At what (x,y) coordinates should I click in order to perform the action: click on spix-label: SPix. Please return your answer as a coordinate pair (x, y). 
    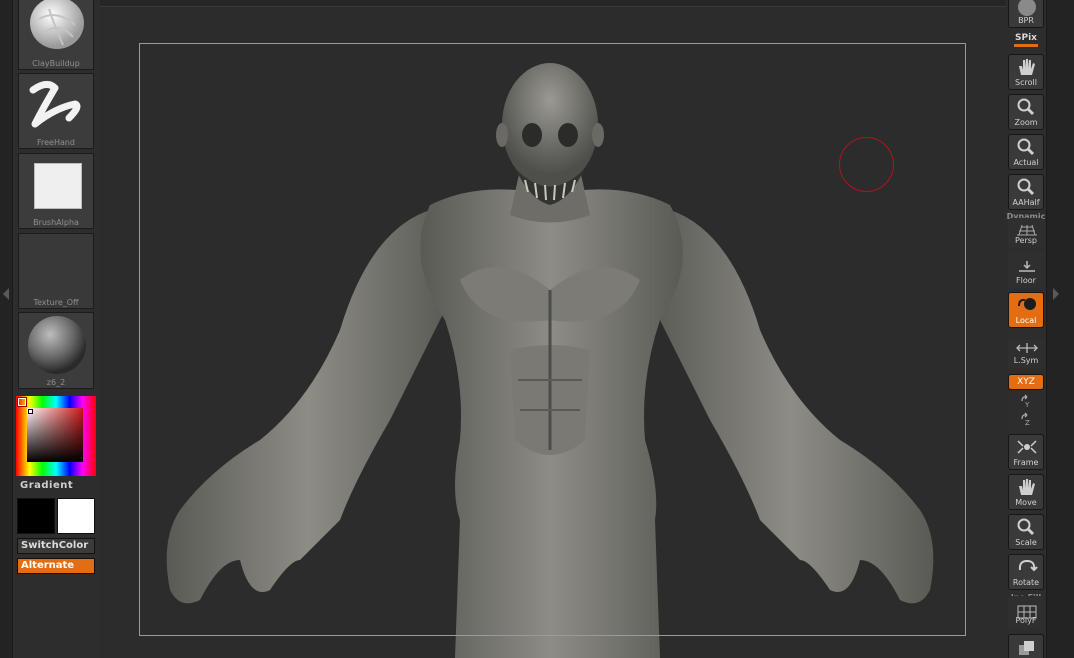
    Looking at the image, I should click on (1026, 38).